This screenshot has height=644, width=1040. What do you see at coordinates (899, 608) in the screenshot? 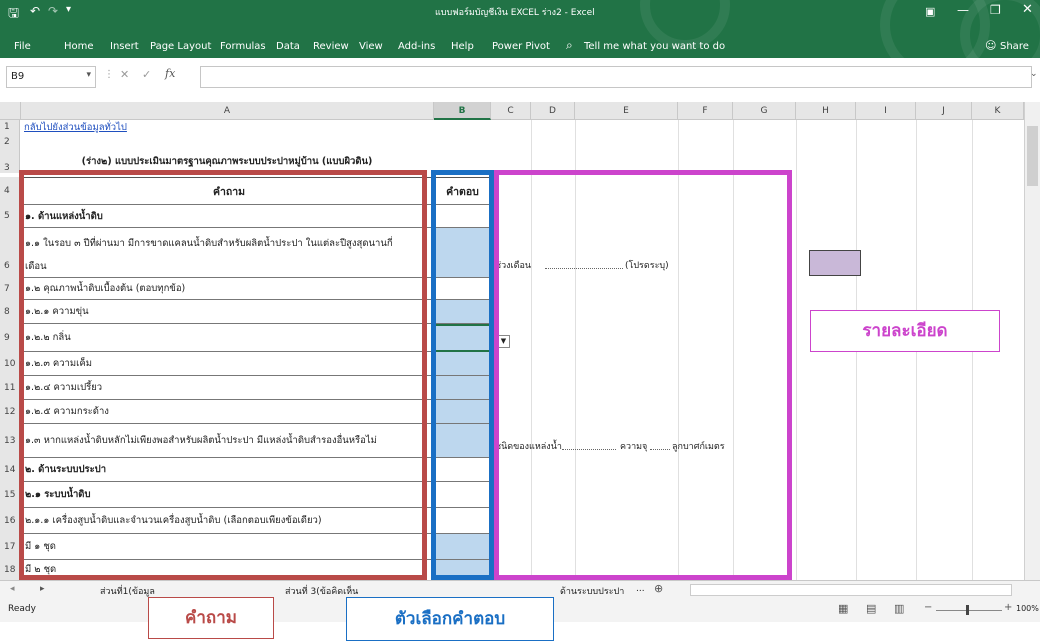
I see `page-break-view-icon: ▥` at bounding box center [899, 608].